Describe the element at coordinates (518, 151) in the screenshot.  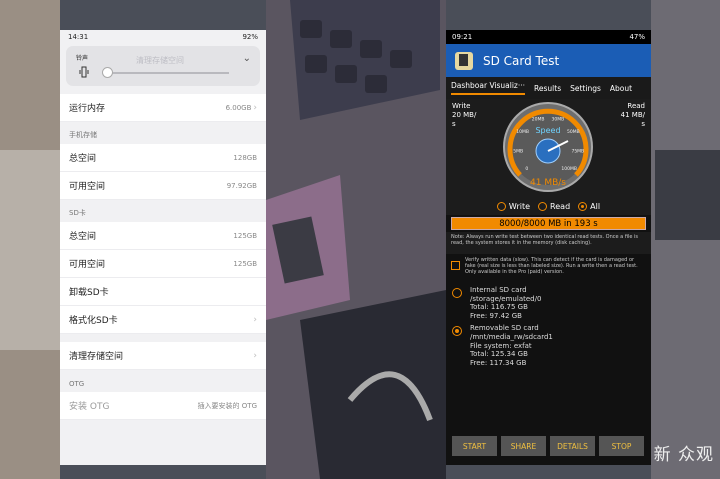
I see `gauge-tick-label: 5MB` at that location.